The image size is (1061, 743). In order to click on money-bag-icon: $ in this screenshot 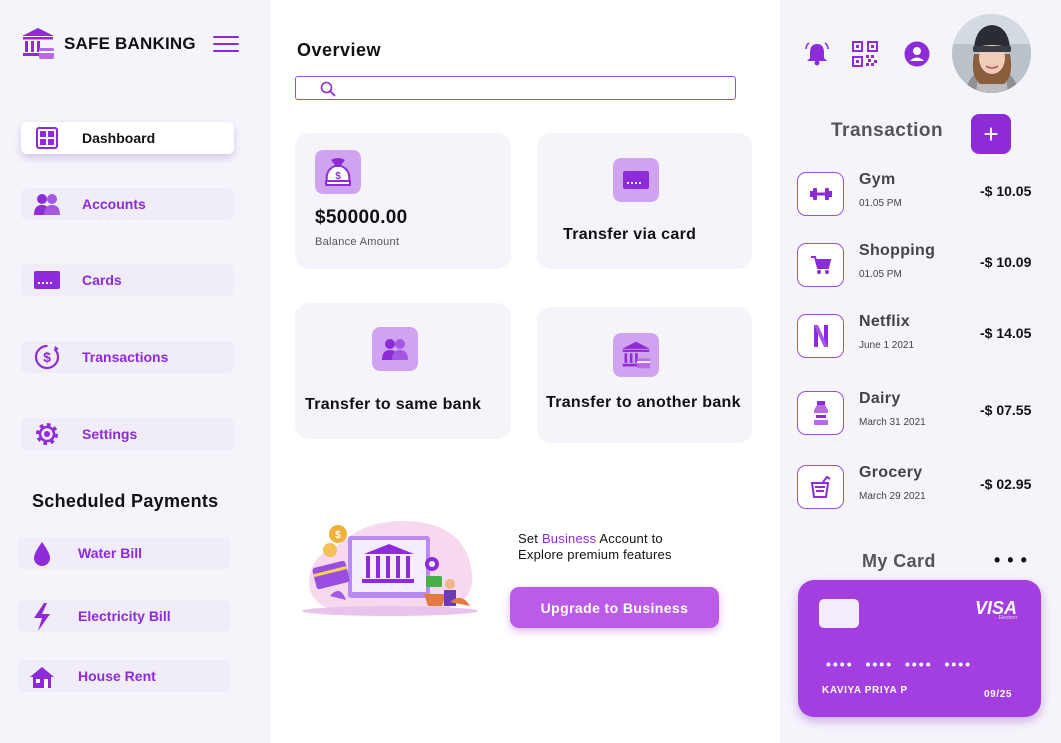, I will do `click(338, 172)`.